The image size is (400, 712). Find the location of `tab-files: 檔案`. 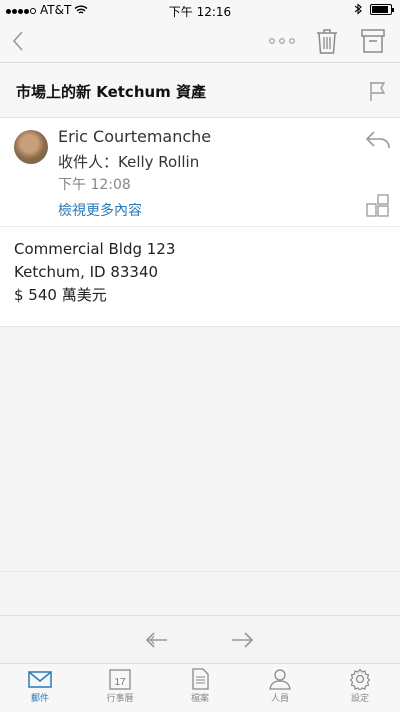

tab-files: 檔案 is located at coordinates (200, 690).